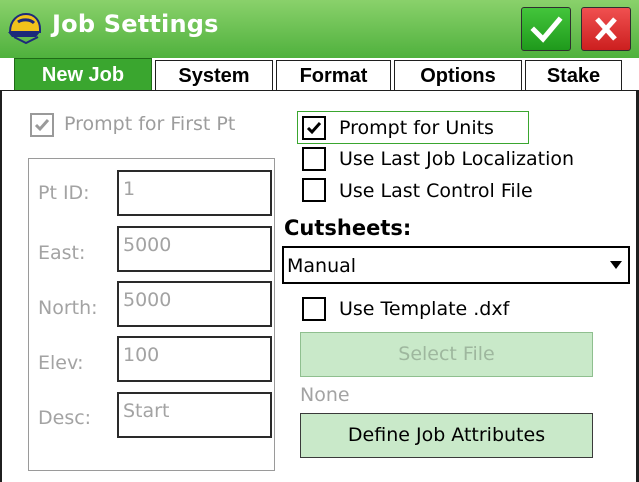 This screenshot has width=639, height=482. Describe the element at coordinates (319, 29) in the screenshot. I see `title-bar: Job Settings` at that location.